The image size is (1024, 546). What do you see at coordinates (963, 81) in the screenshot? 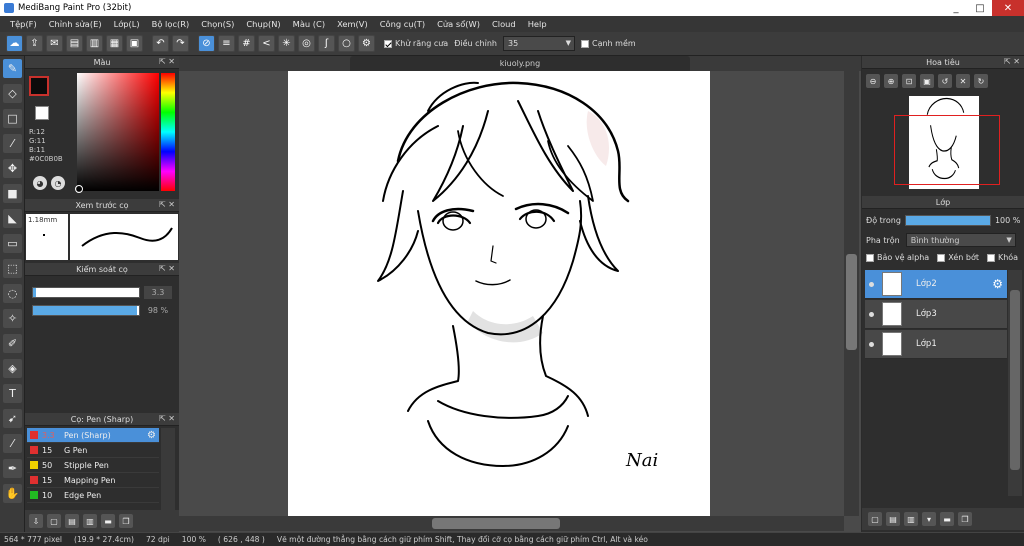
I see `reset-rotation-icon: ✕` at bounding box center [963, 81].